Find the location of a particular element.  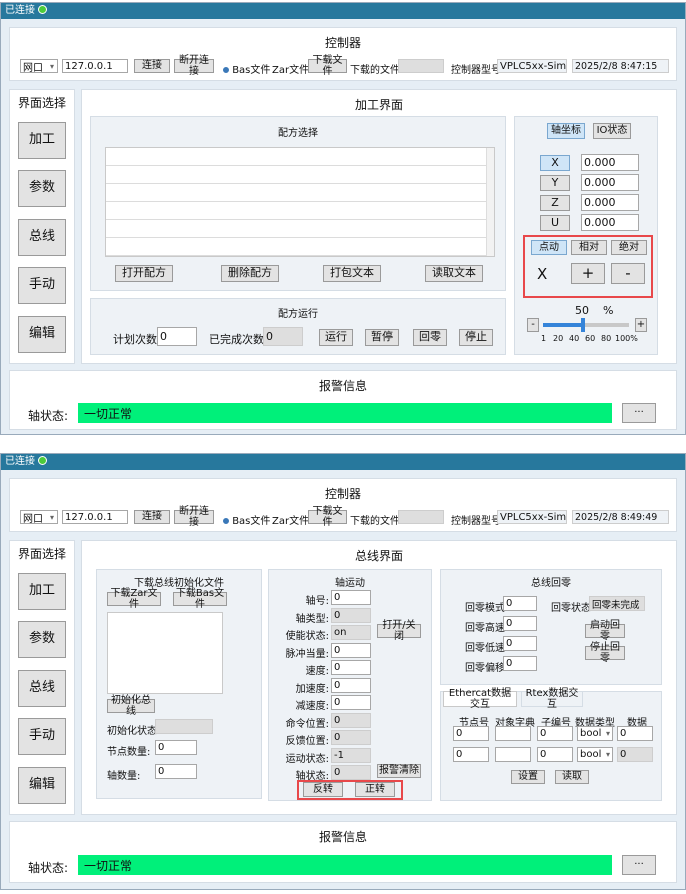

download-bas-button: 下载Bas文件 is located at coordinates (200, 599).